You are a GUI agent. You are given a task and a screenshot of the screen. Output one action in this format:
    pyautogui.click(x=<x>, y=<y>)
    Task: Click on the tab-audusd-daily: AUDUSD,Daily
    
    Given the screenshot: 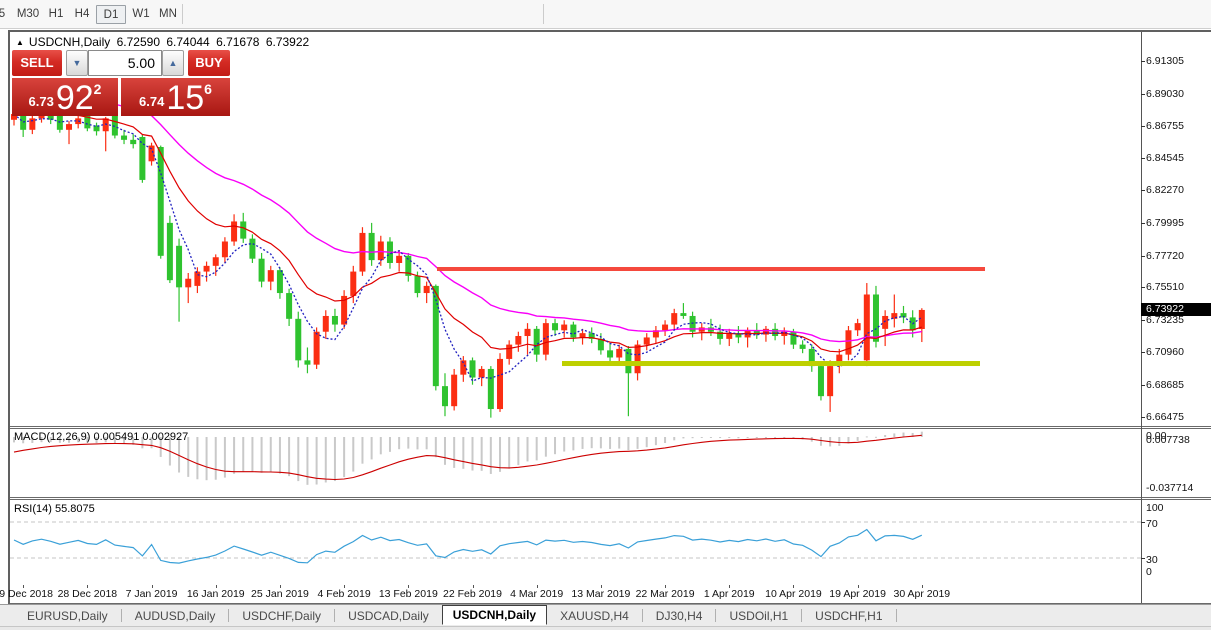 What is the action you would take?
    pyautogui.click(x=175, y=616)
    